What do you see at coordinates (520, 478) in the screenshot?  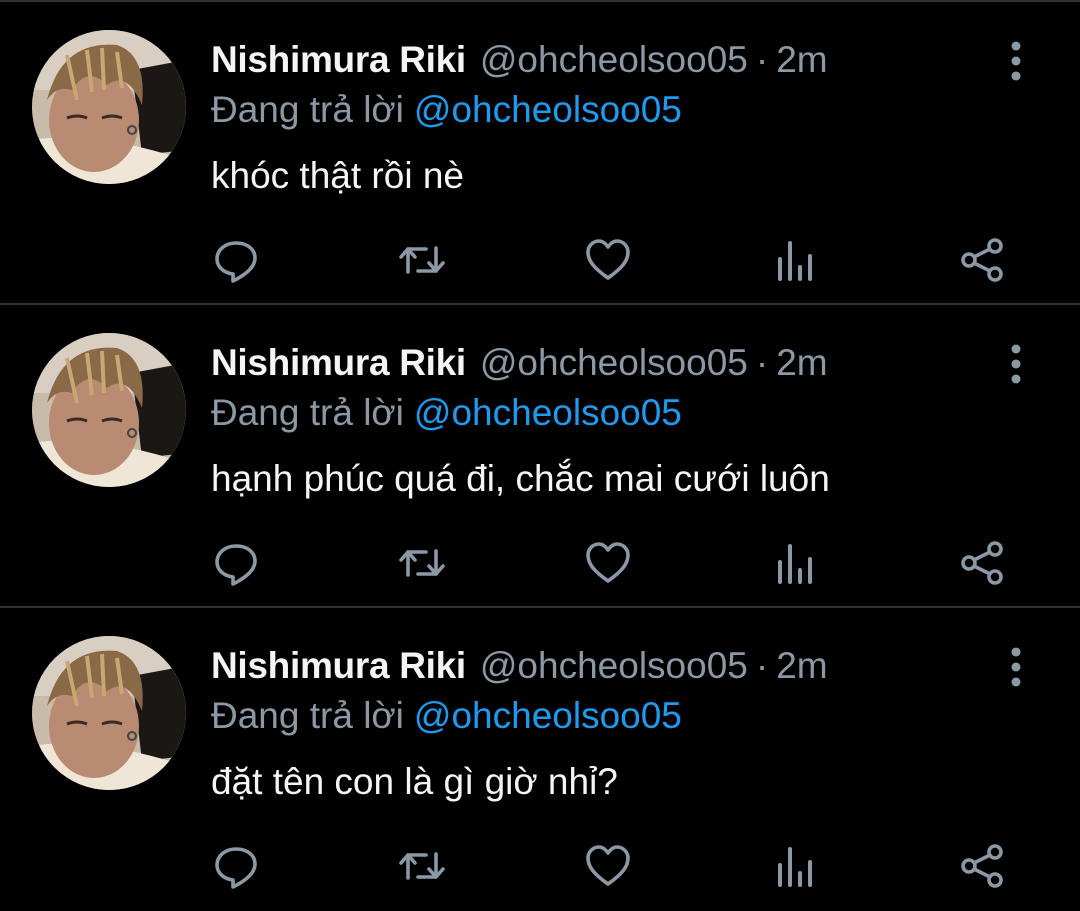 I see `tweet-text: hạnh phúc quá đi, chắc mai cưới luôn` at bounding box center [520, 478].